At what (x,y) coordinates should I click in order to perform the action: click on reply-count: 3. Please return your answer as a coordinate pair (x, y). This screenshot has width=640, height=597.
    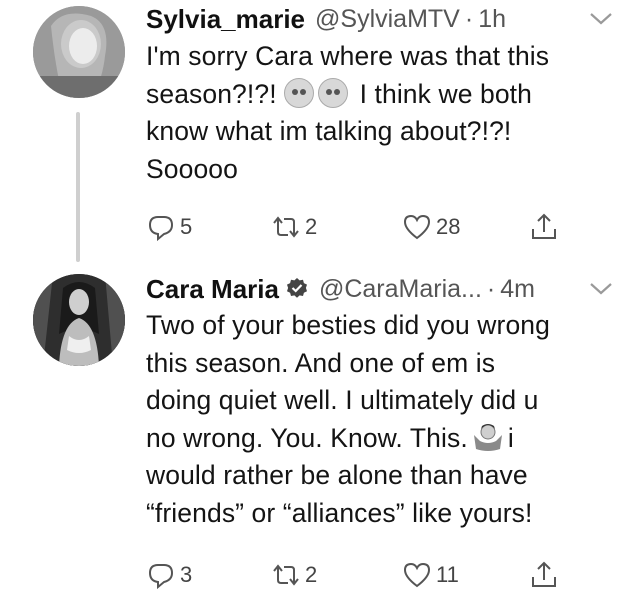
    Looking at the image, I should click on (186, 574).